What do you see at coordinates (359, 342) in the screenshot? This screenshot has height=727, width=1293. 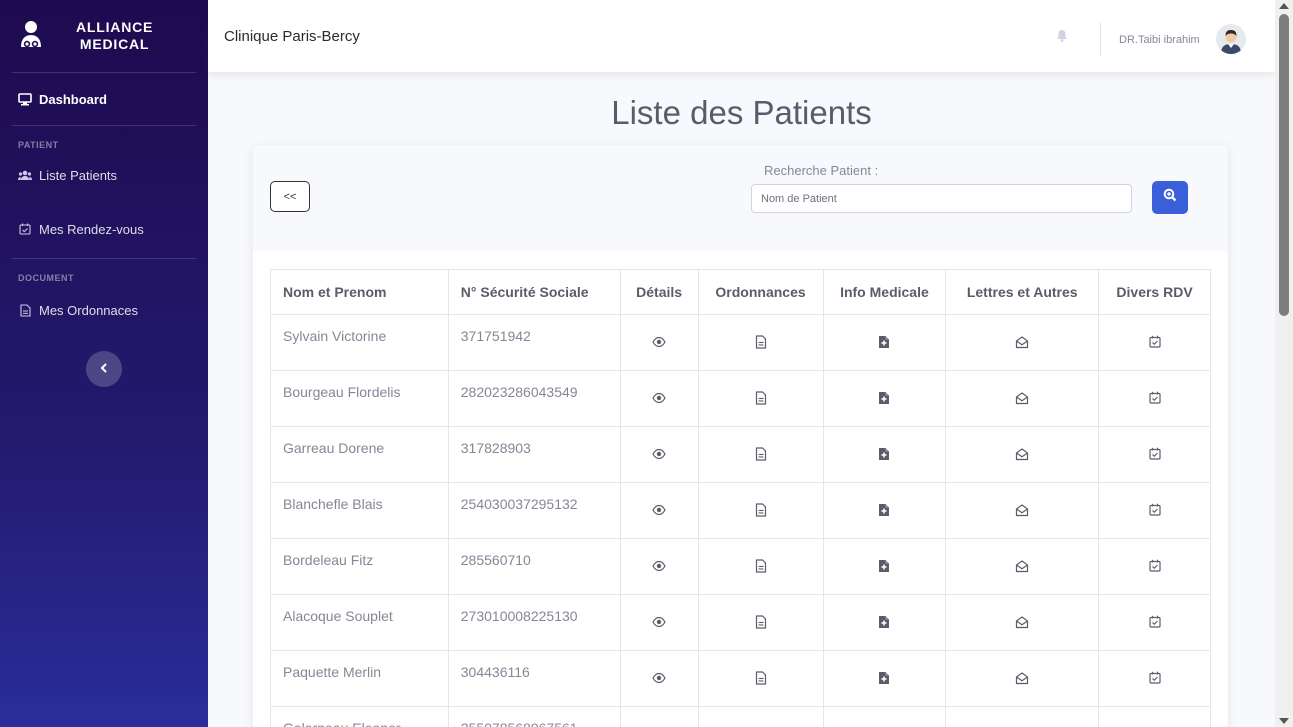 I see `patient-name: Sylvain Victorine` at bounding box center [359, 342].